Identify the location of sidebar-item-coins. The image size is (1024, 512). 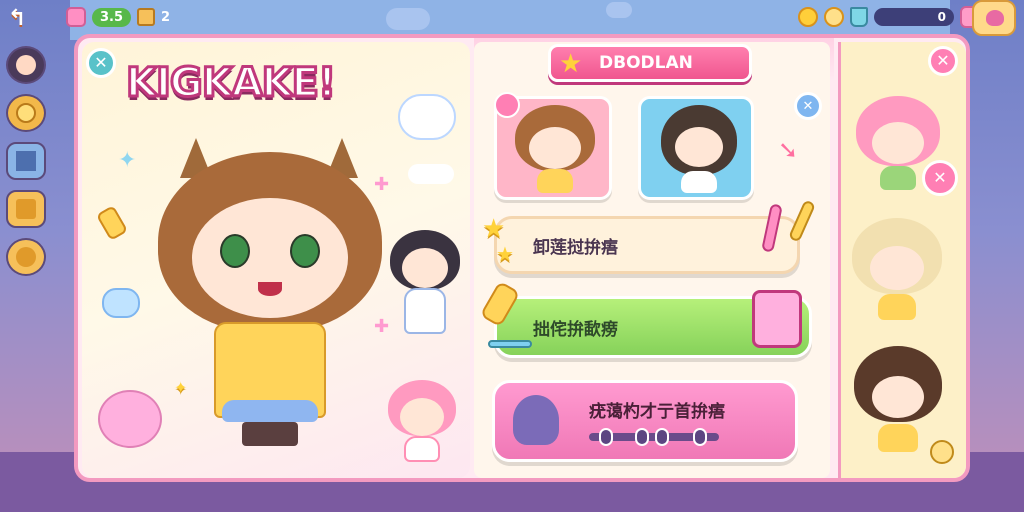
(26, 113).